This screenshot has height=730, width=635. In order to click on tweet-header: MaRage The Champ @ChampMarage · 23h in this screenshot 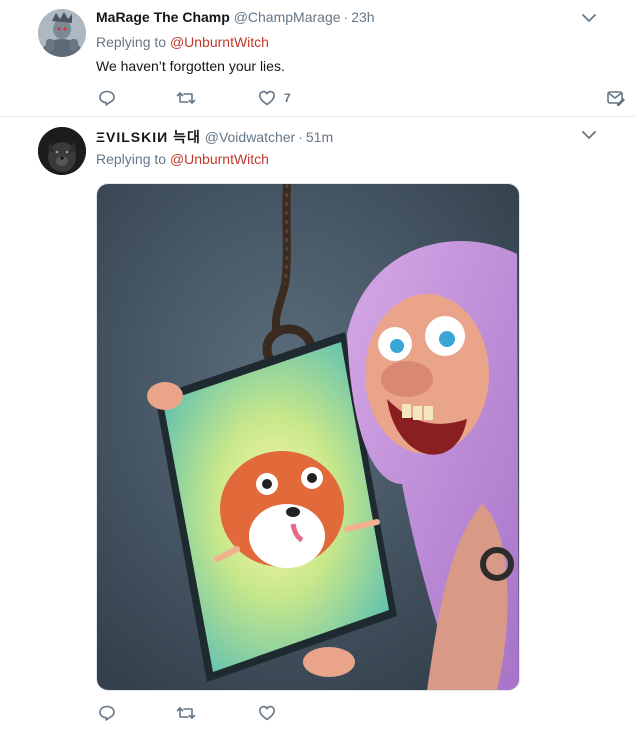, I will do `click(235, 17)`.